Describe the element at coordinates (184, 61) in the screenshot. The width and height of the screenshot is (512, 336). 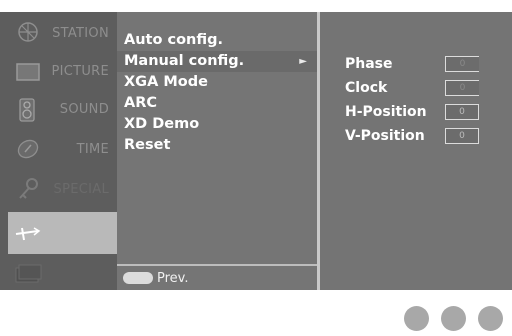
I see `menu-item-label: Manual config.` at that location.